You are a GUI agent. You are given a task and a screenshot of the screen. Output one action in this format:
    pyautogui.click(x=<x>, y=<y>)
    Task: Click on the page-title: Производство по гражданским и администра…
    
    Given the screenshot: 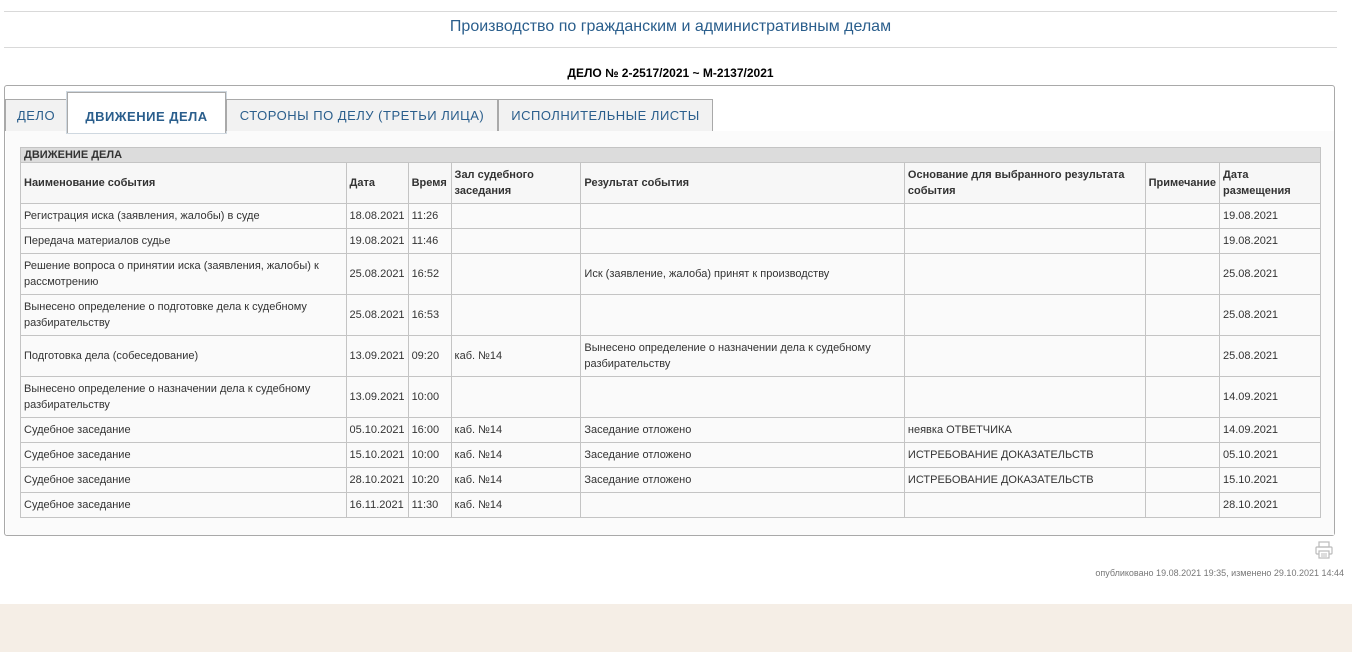 What is the action you would take?
    pyautogui.click(x=670, y=26)
    